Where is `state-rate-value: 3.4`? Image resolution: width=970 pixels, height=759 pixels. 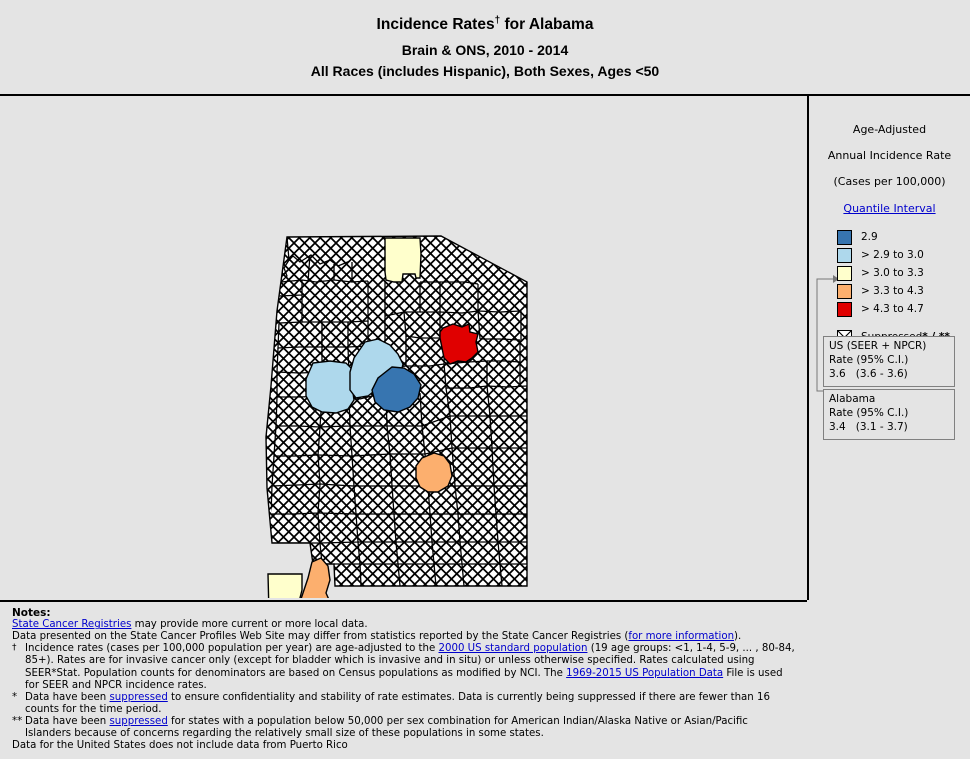 state-rate-value: 3.4 is located at coordinates (837, 426).